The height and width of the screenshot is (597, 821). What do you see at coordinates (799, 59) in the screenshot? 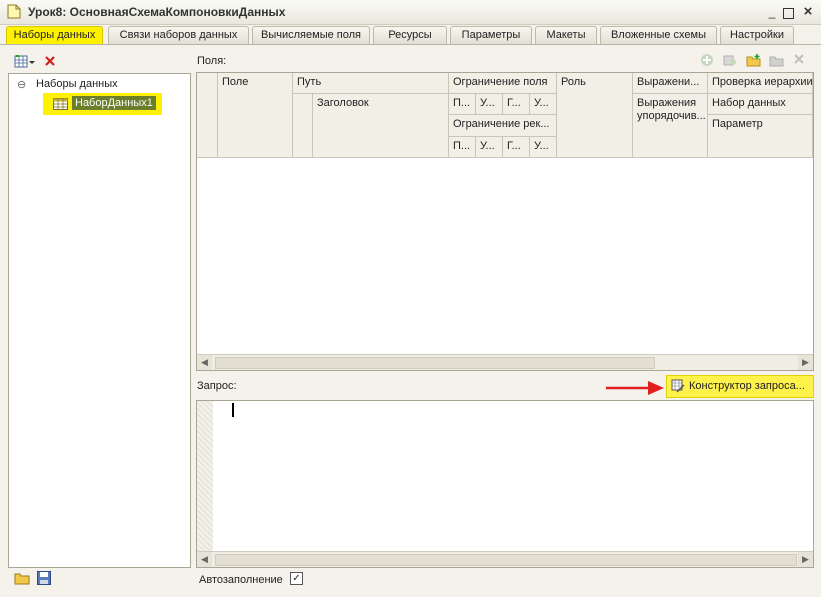
I see `remove-field-icon` at bounding box center [799, 59].